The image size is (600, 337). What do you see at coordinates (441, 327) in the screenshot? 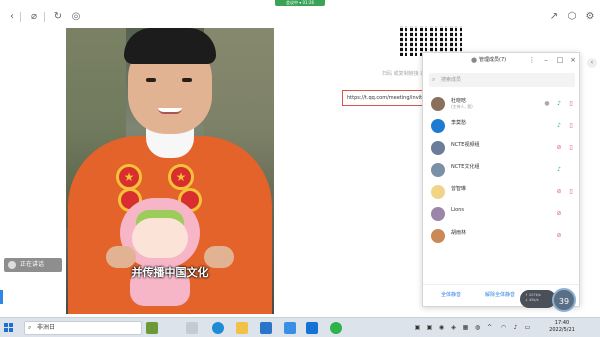
I see `tray-app-icon: ◉` at bounding box center [441, 327].